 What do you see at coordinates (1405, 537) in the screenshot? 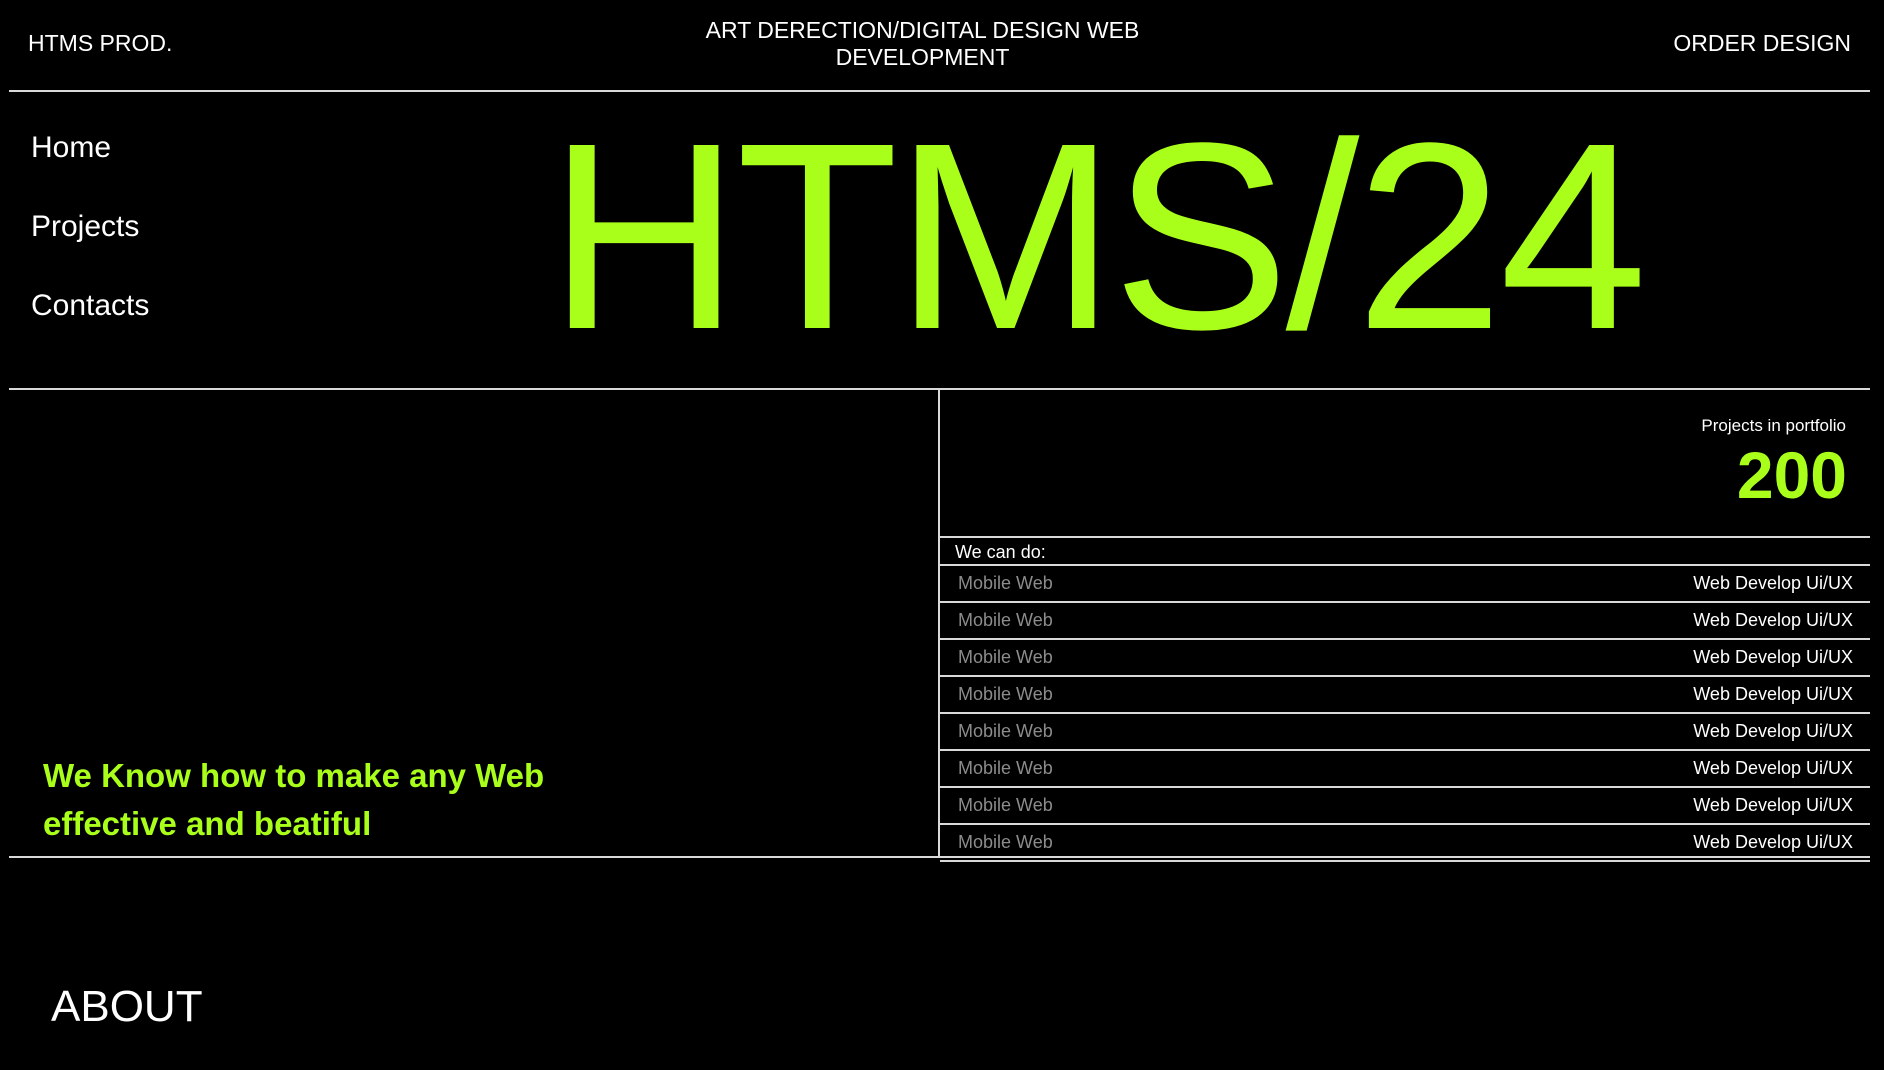
I see `stats-divider` at bounding box center [1405, 537].